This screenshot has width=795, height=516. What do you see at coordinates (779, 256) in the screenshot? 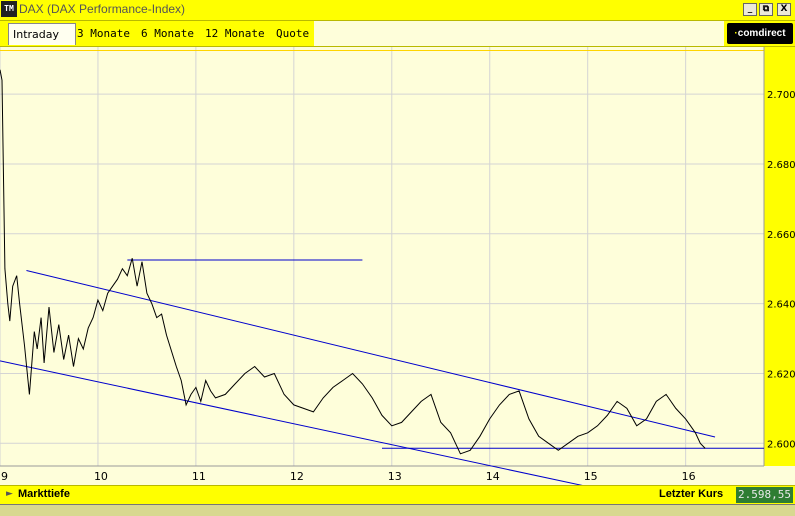
I see `y-axis-band` at bounding box center [779, 256].